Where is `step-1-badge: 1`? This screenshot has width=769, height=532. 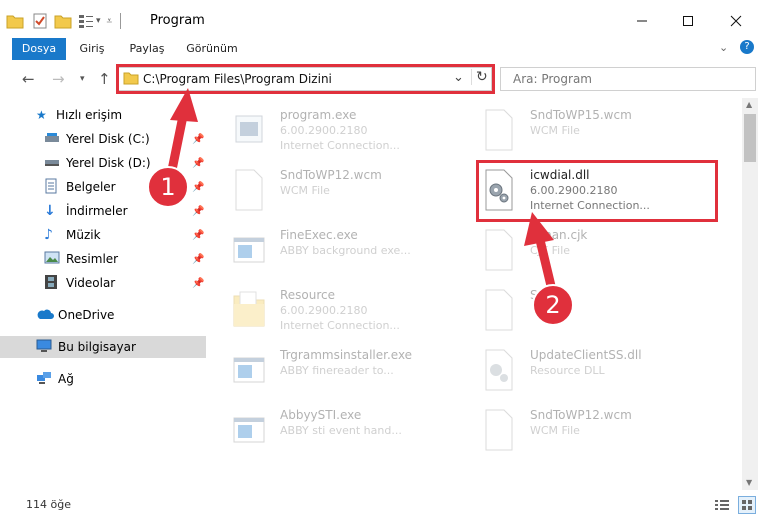
step-1-badge: 1 is located at coordinates (168, 187).